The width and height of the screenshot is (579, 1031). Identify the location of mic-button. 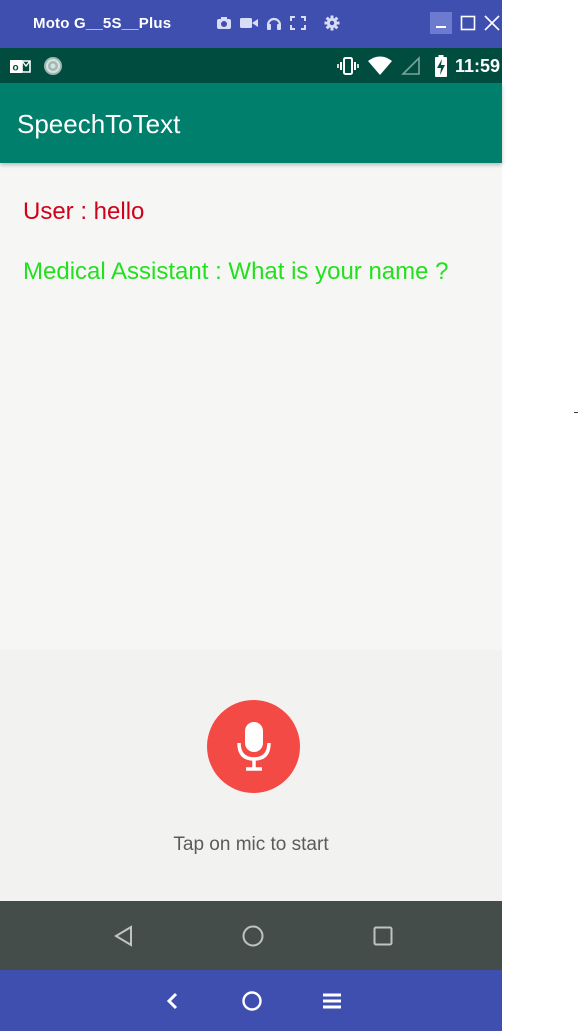
(253, 746).